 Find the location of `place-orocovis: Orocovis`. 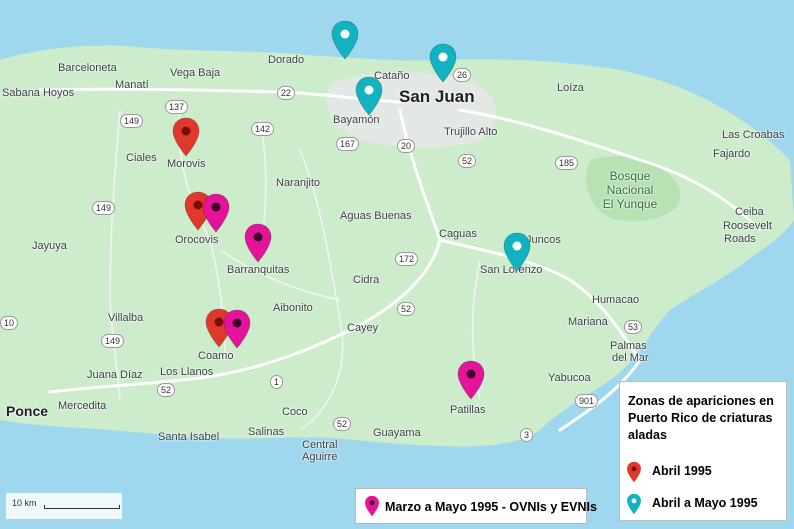

place-orocovis: Orocovis is located at coordinates (197, 240).